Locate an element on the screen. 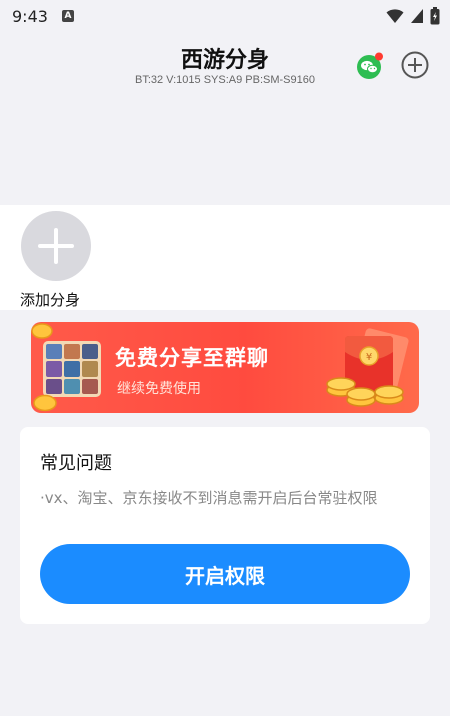  wechat-icon is located at coordinates (370, 66).